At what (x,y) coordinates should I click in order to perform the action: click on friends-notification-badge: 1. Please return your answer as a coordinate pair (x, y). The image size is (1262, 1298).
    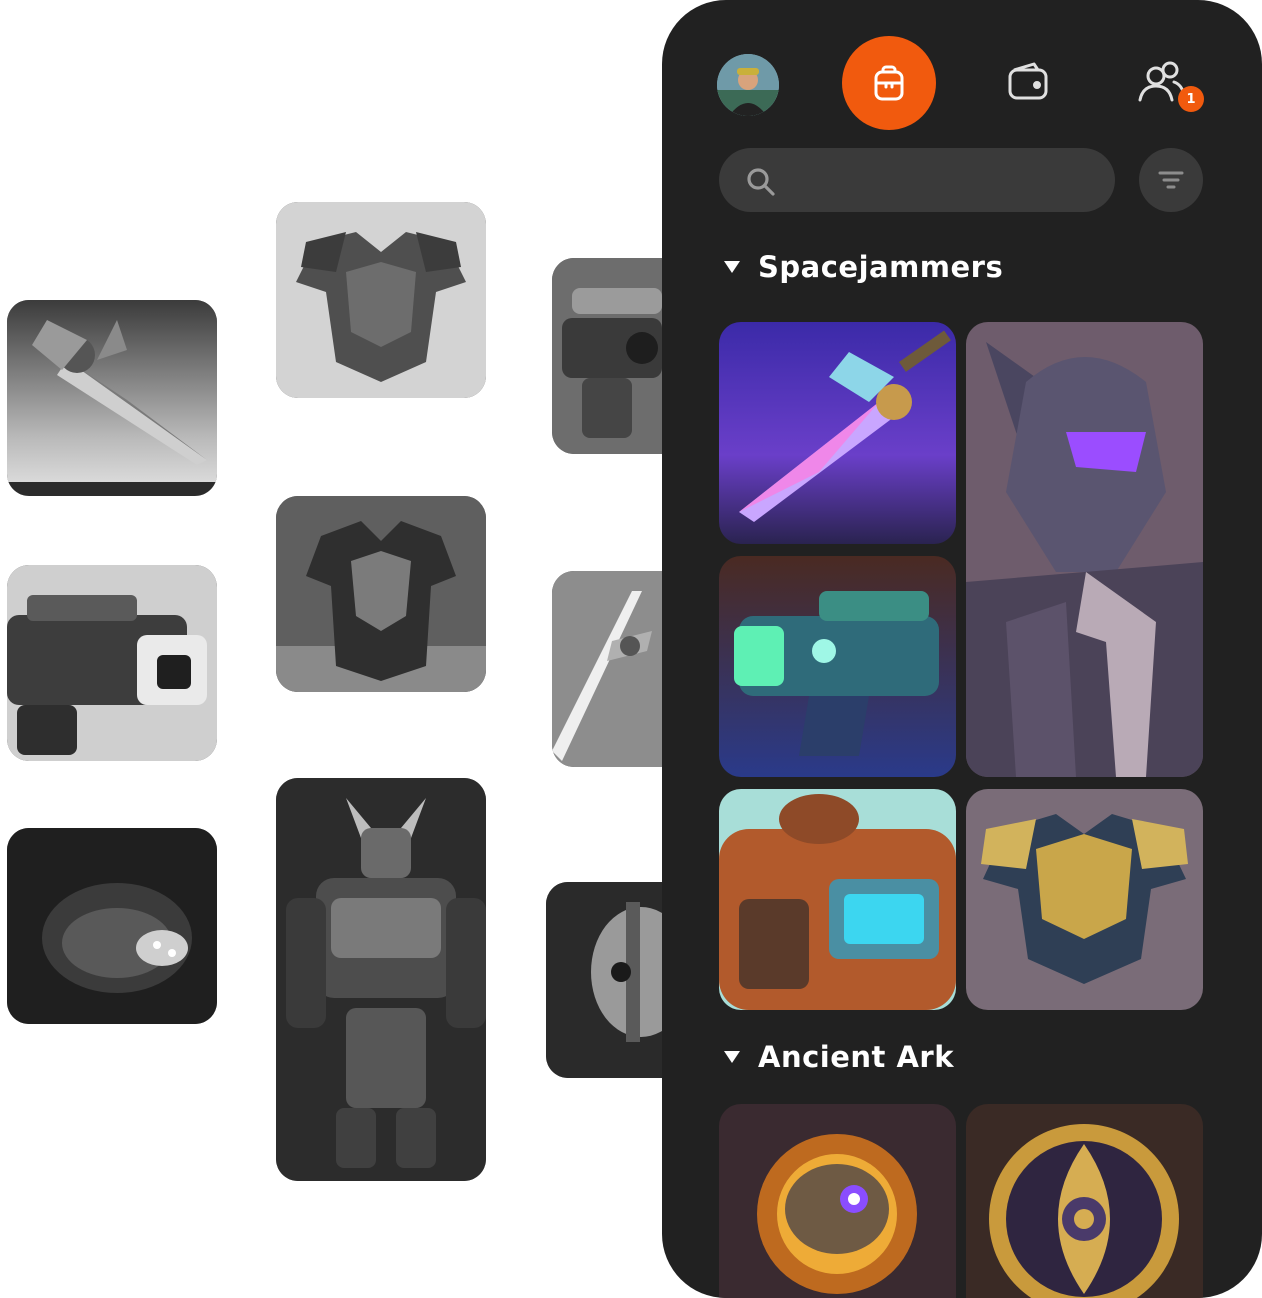
    Looking at the image, I should click on (1191, 99).